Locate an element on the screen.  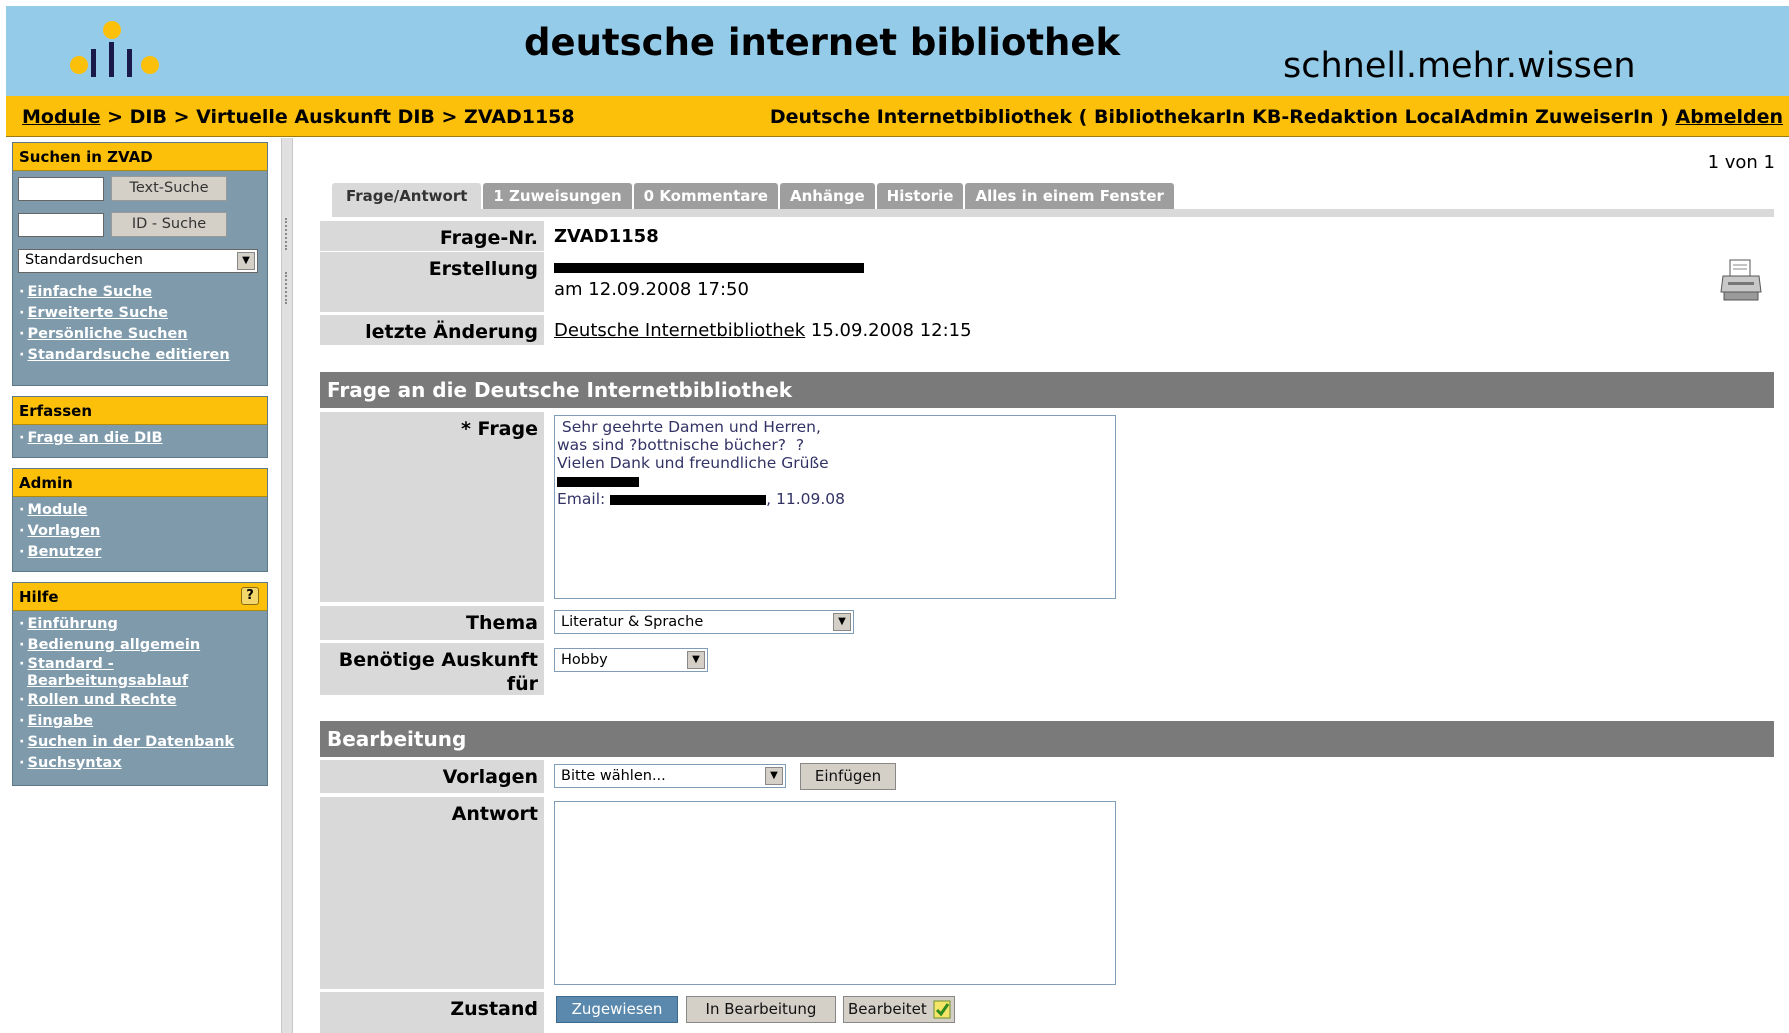
check-icon is located at coordinates (942, 1009).